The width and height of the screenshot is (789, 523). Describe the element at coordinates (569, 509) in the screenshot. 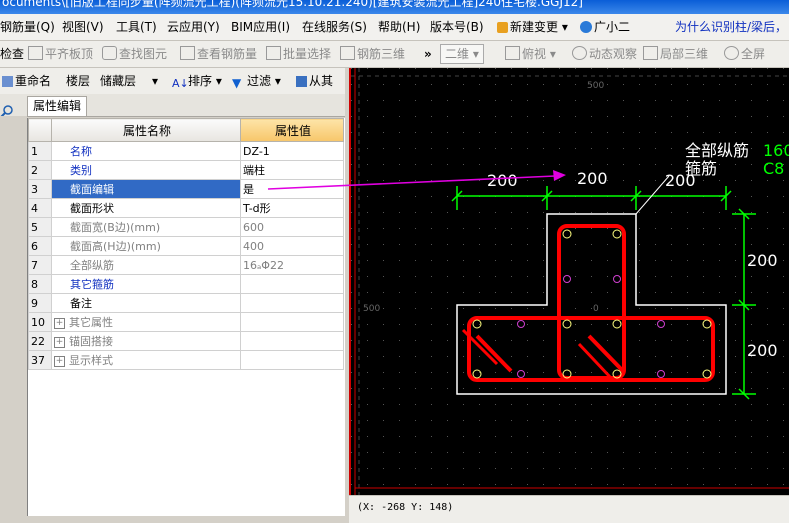

I see `status-bar: (X: -268 Y: 148)` at that location.